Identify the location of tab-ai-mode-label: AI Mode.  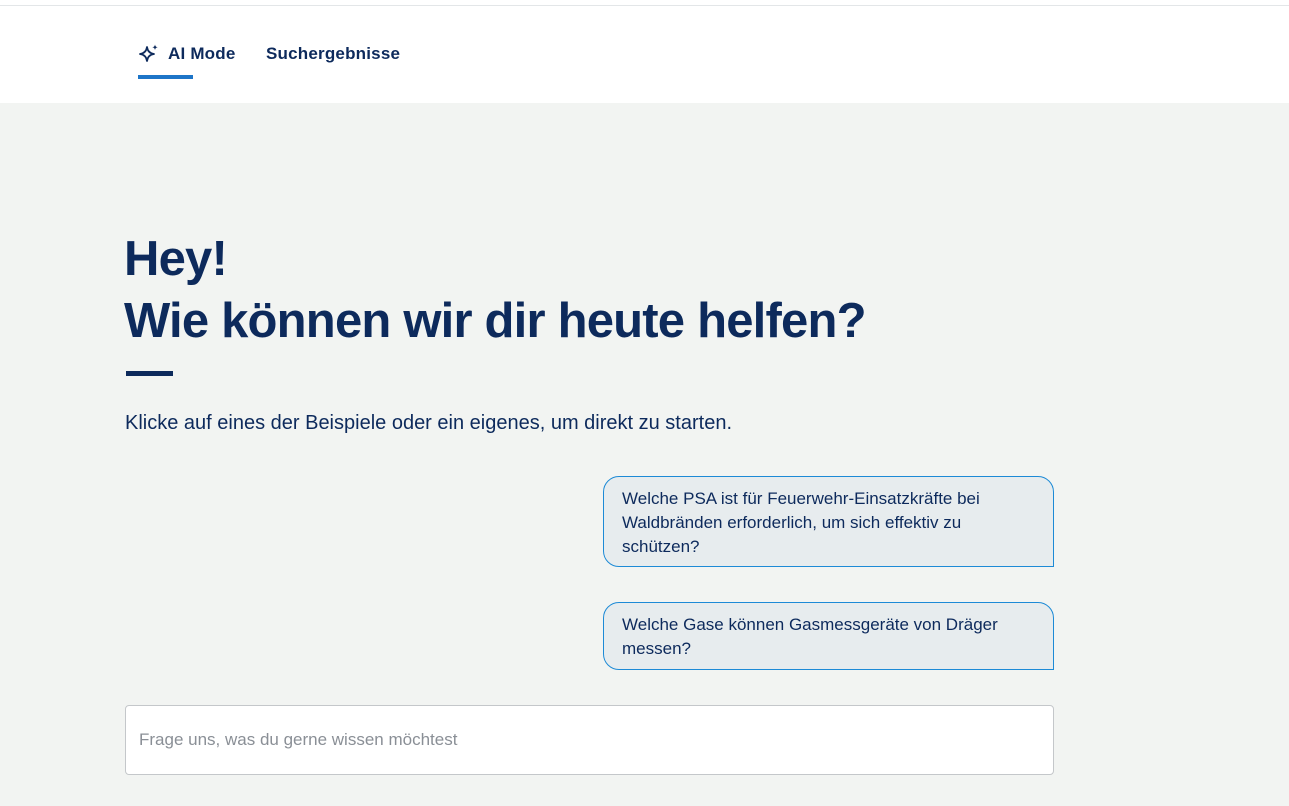
(202, 53).